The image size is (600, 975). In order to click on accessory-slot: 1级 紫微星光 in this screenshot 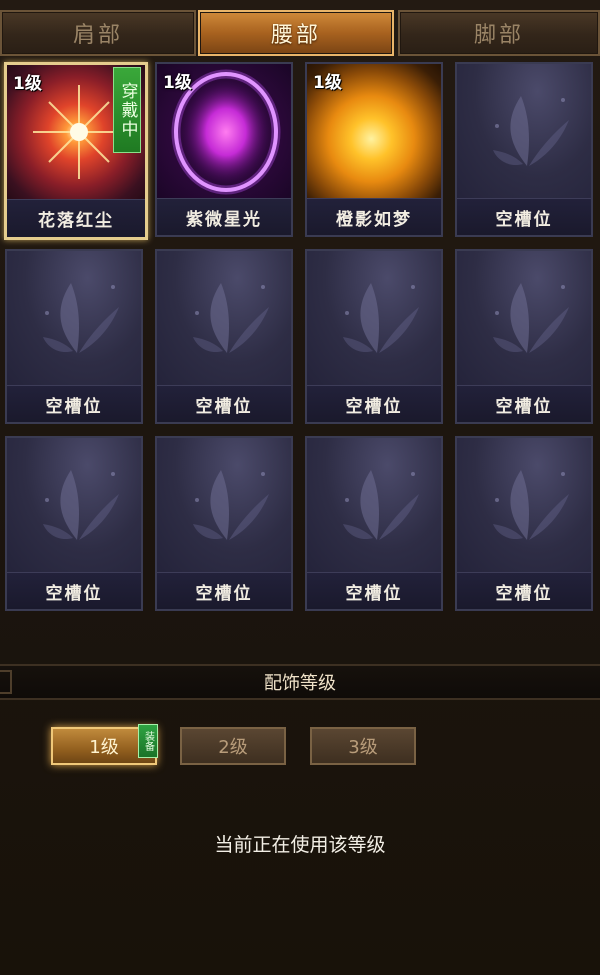, I will do `click(224, 149)`.